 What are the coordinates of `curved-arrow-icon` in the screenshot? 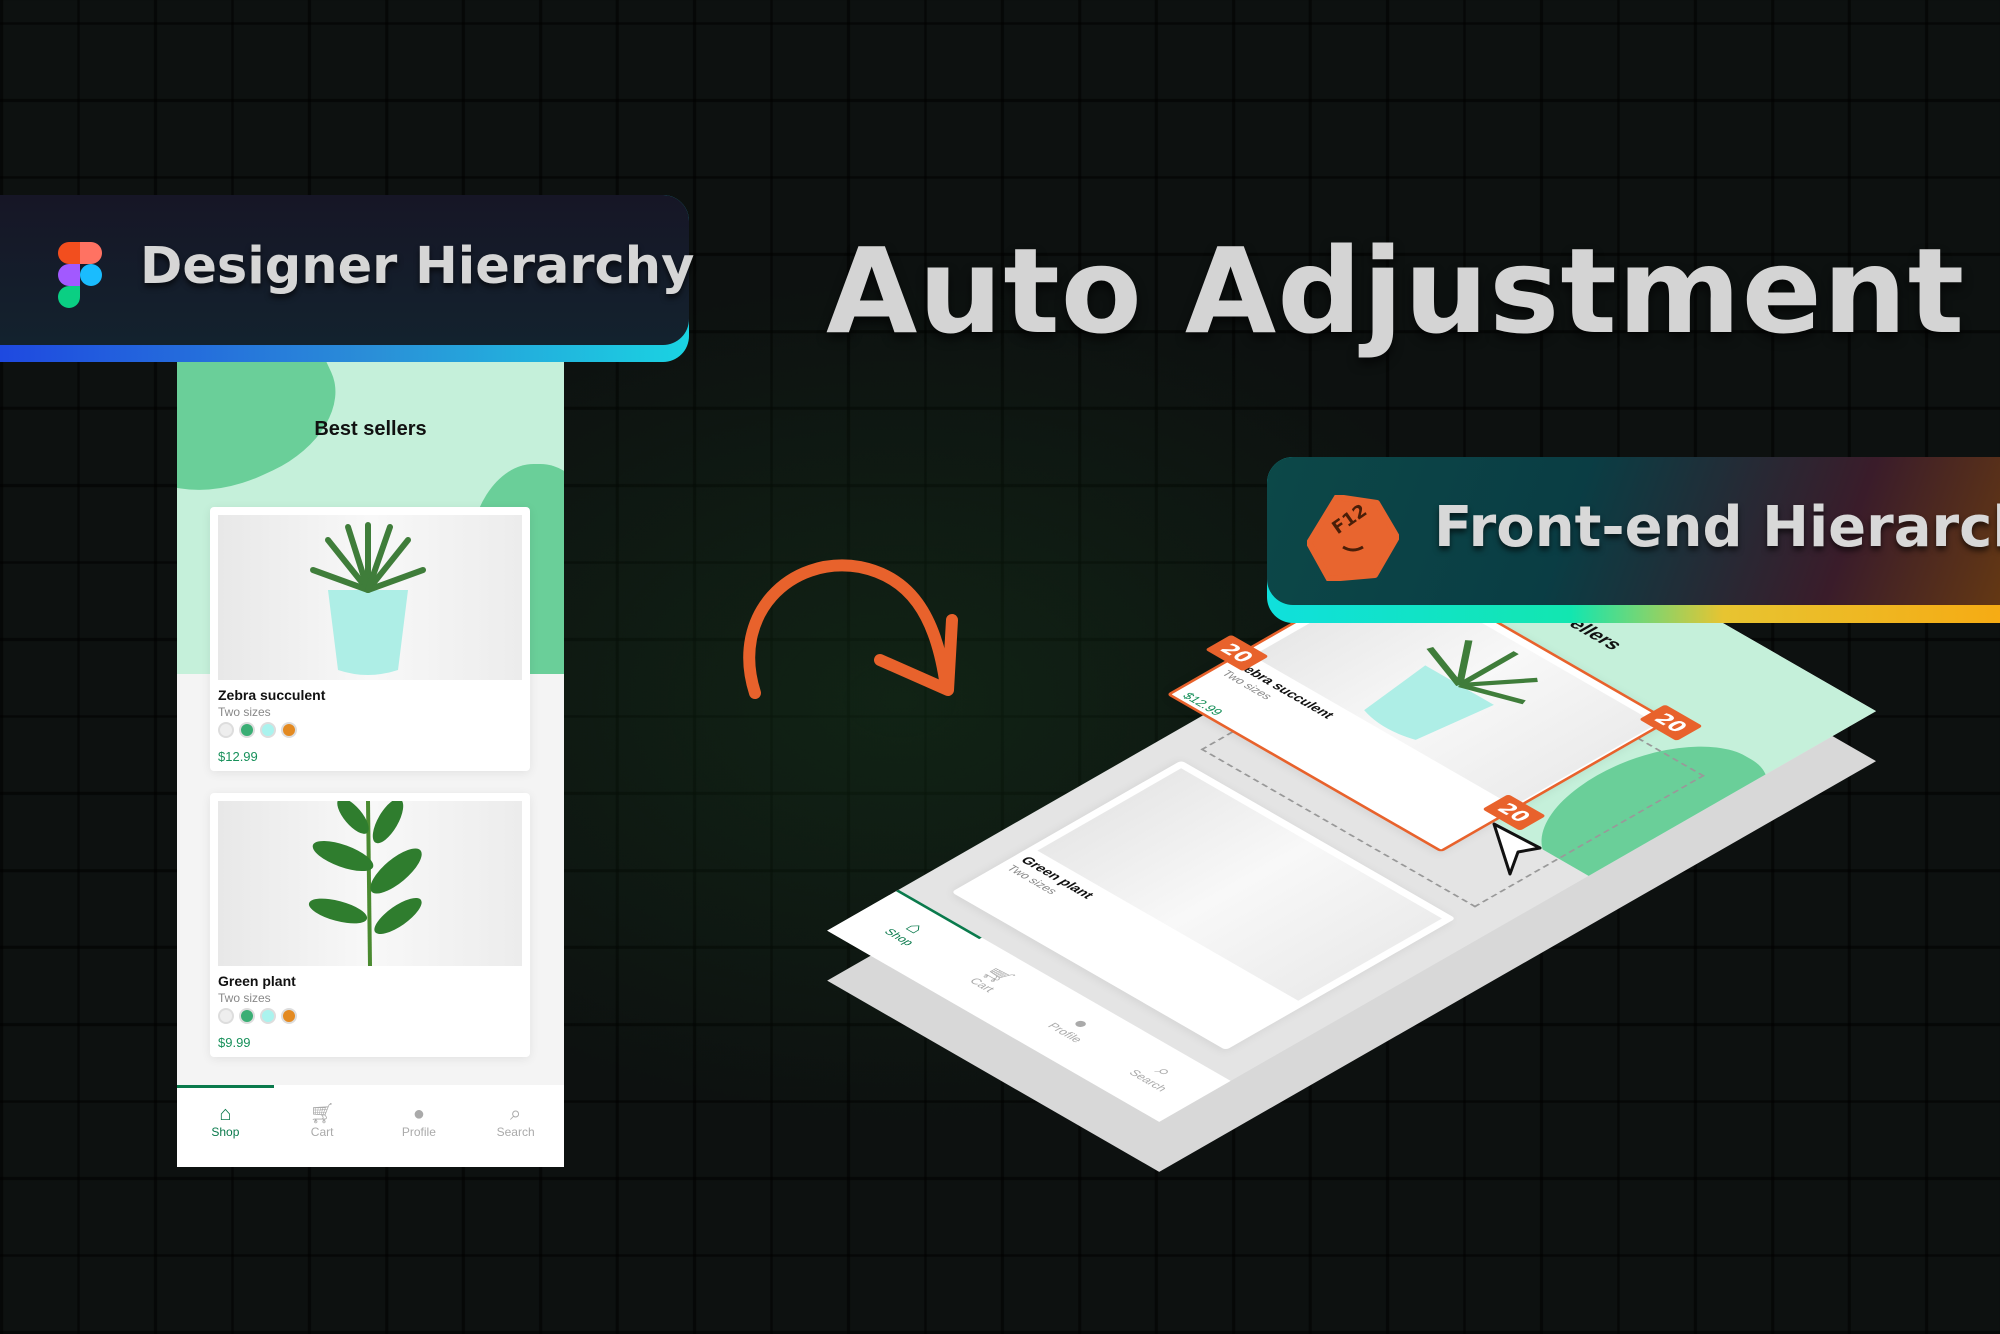 It's located at (850, 629).